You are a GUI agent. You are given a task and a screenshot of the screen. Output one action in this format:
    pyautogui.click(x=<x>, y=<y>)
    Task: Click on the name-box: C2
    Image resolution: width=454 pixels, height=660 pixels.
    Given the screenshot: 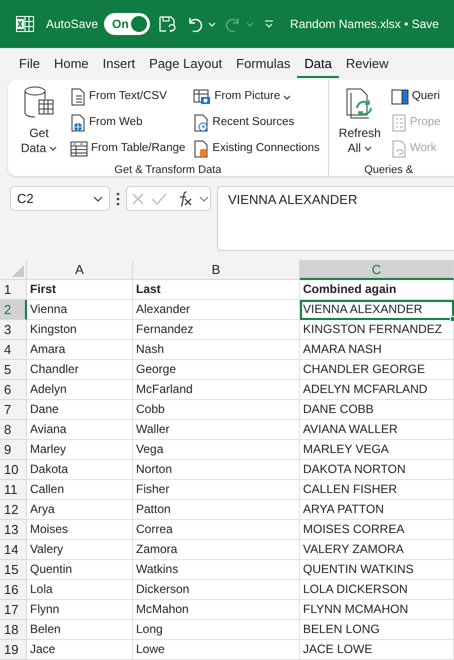 What is the action you would take?
    pyautogui.click(x=60, y=198)
    